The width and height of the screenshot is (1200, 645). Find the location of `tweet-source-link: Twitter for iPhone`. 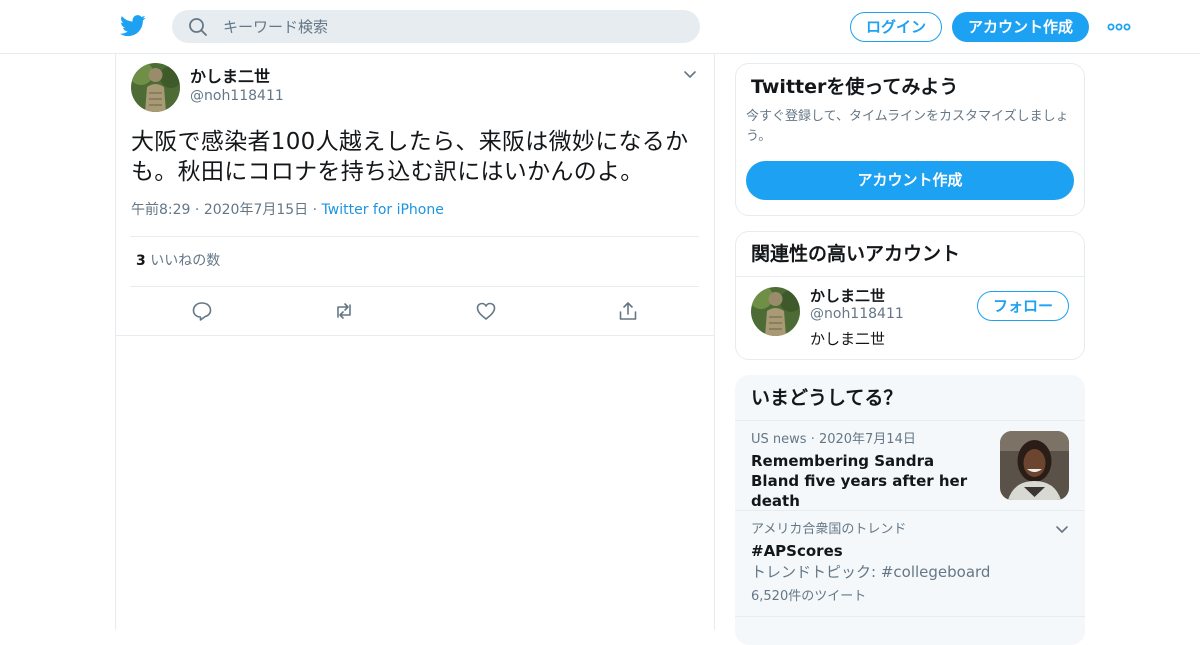

tweet-source-link: Twitter for iPhone is located at coordinates (383, 210).